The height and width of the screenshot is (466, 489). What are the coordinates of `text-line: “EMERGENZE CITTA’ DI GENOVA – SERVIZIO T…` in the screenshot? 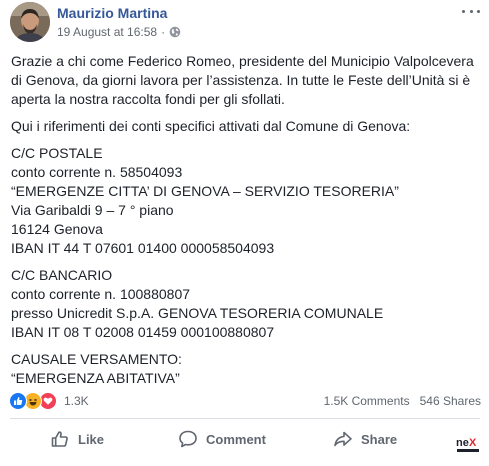 It's located at (205, 191).